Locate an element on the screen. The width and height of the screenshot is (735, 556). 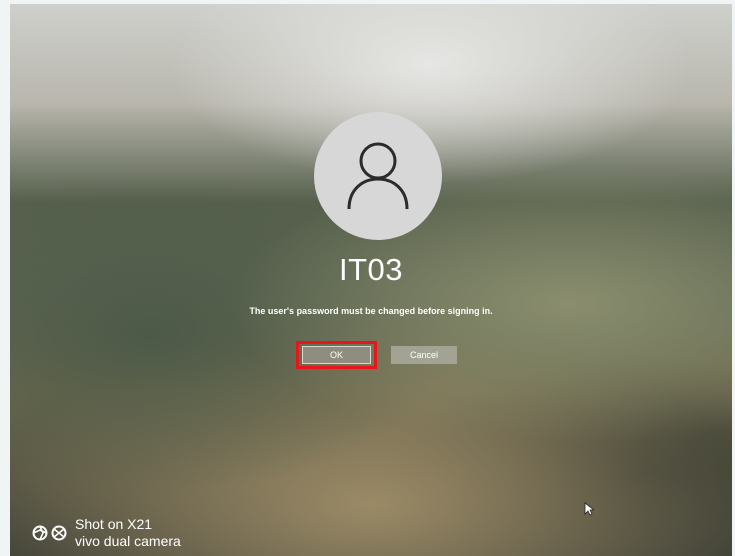
ok-button: OK is located at coordinates (336, 355).